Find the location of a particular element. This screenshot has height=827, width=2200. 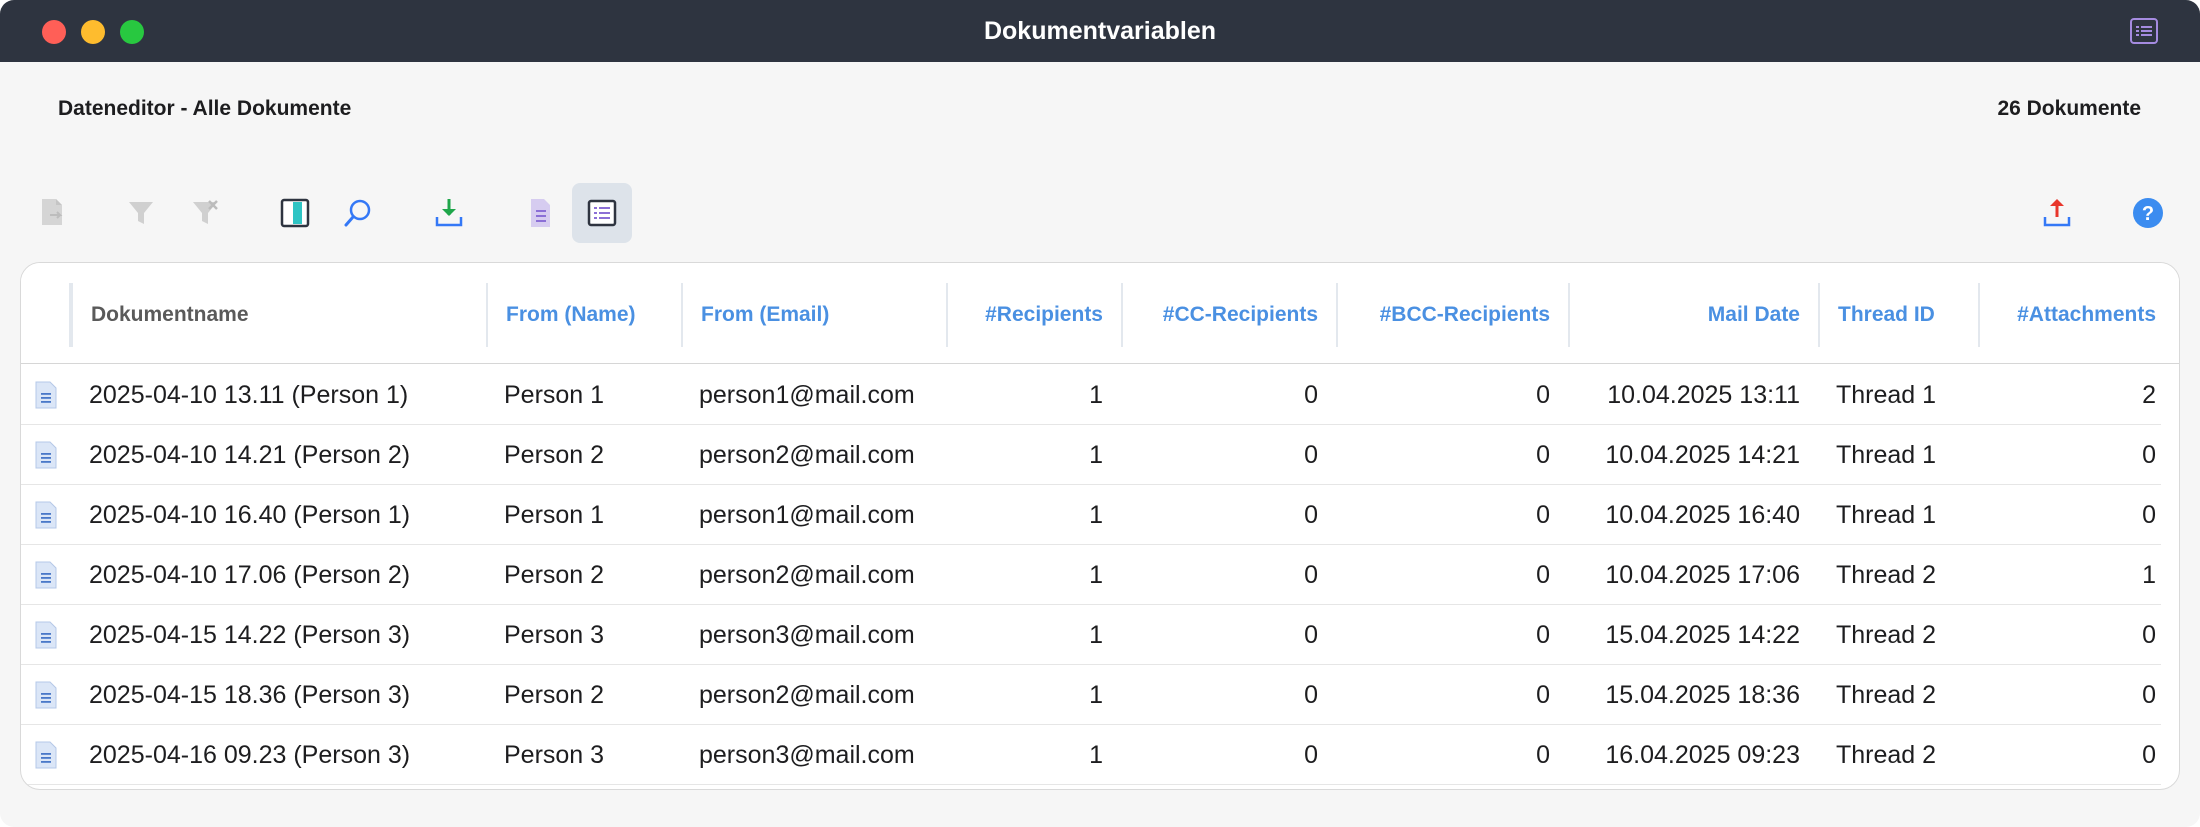

column-header-thread-id: Thread ID is located at coordinates (1898, 315).